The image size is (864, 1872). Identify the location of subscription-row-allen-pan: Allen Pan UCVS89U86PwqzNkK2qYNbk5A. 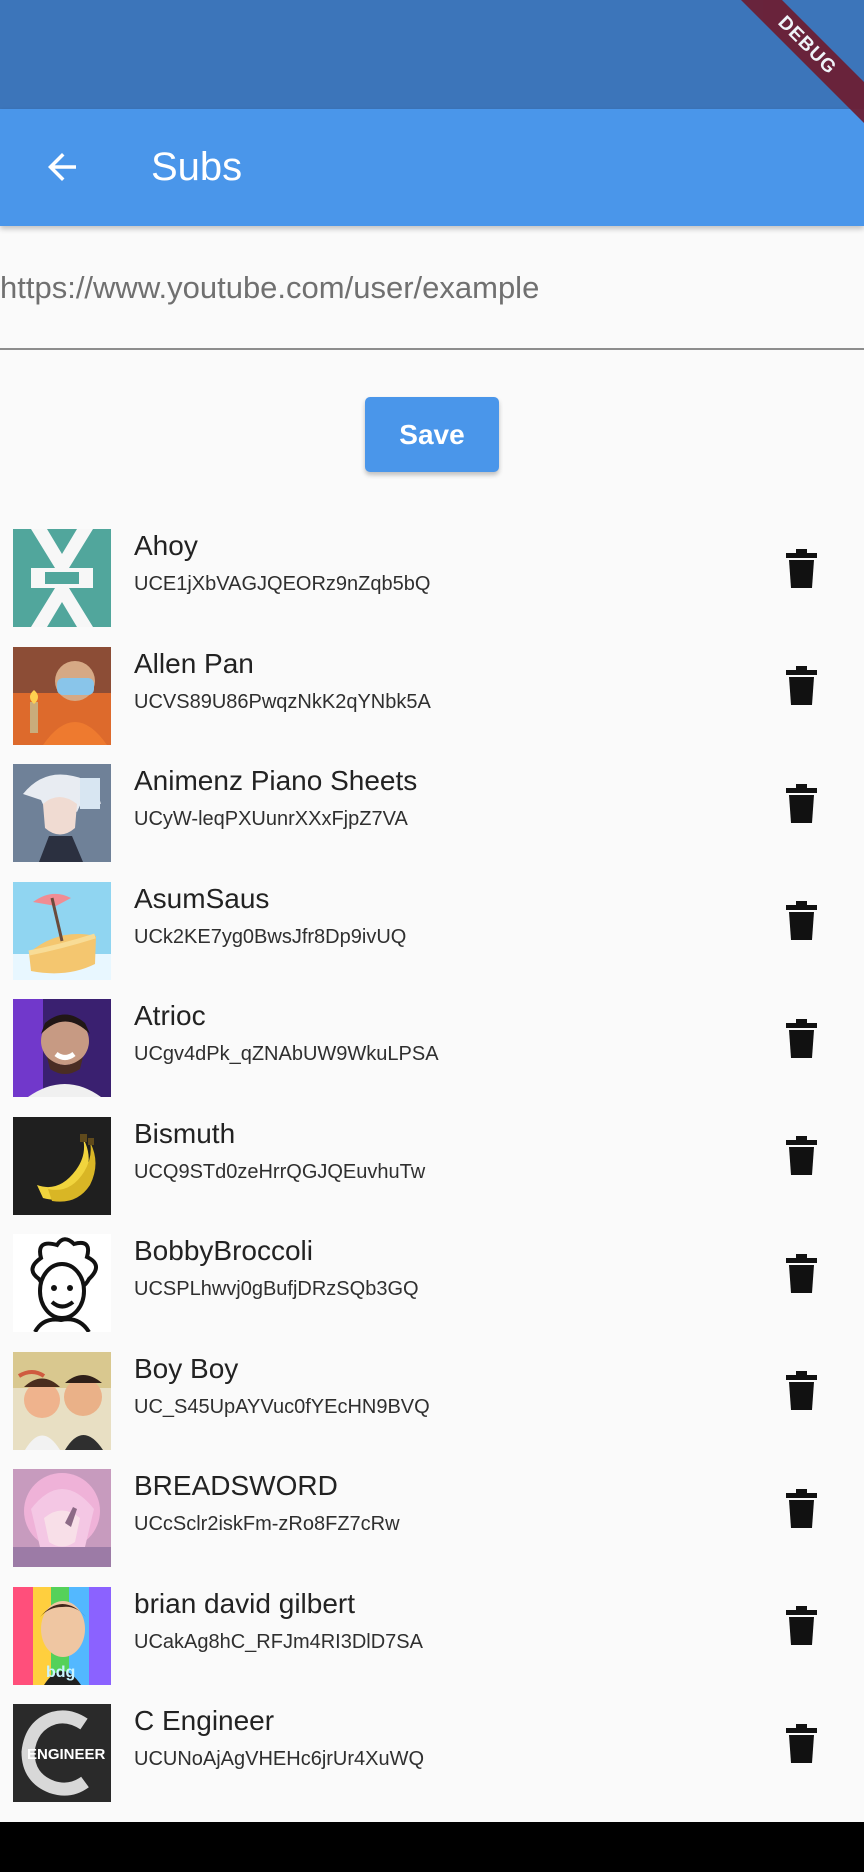
(432, 694).